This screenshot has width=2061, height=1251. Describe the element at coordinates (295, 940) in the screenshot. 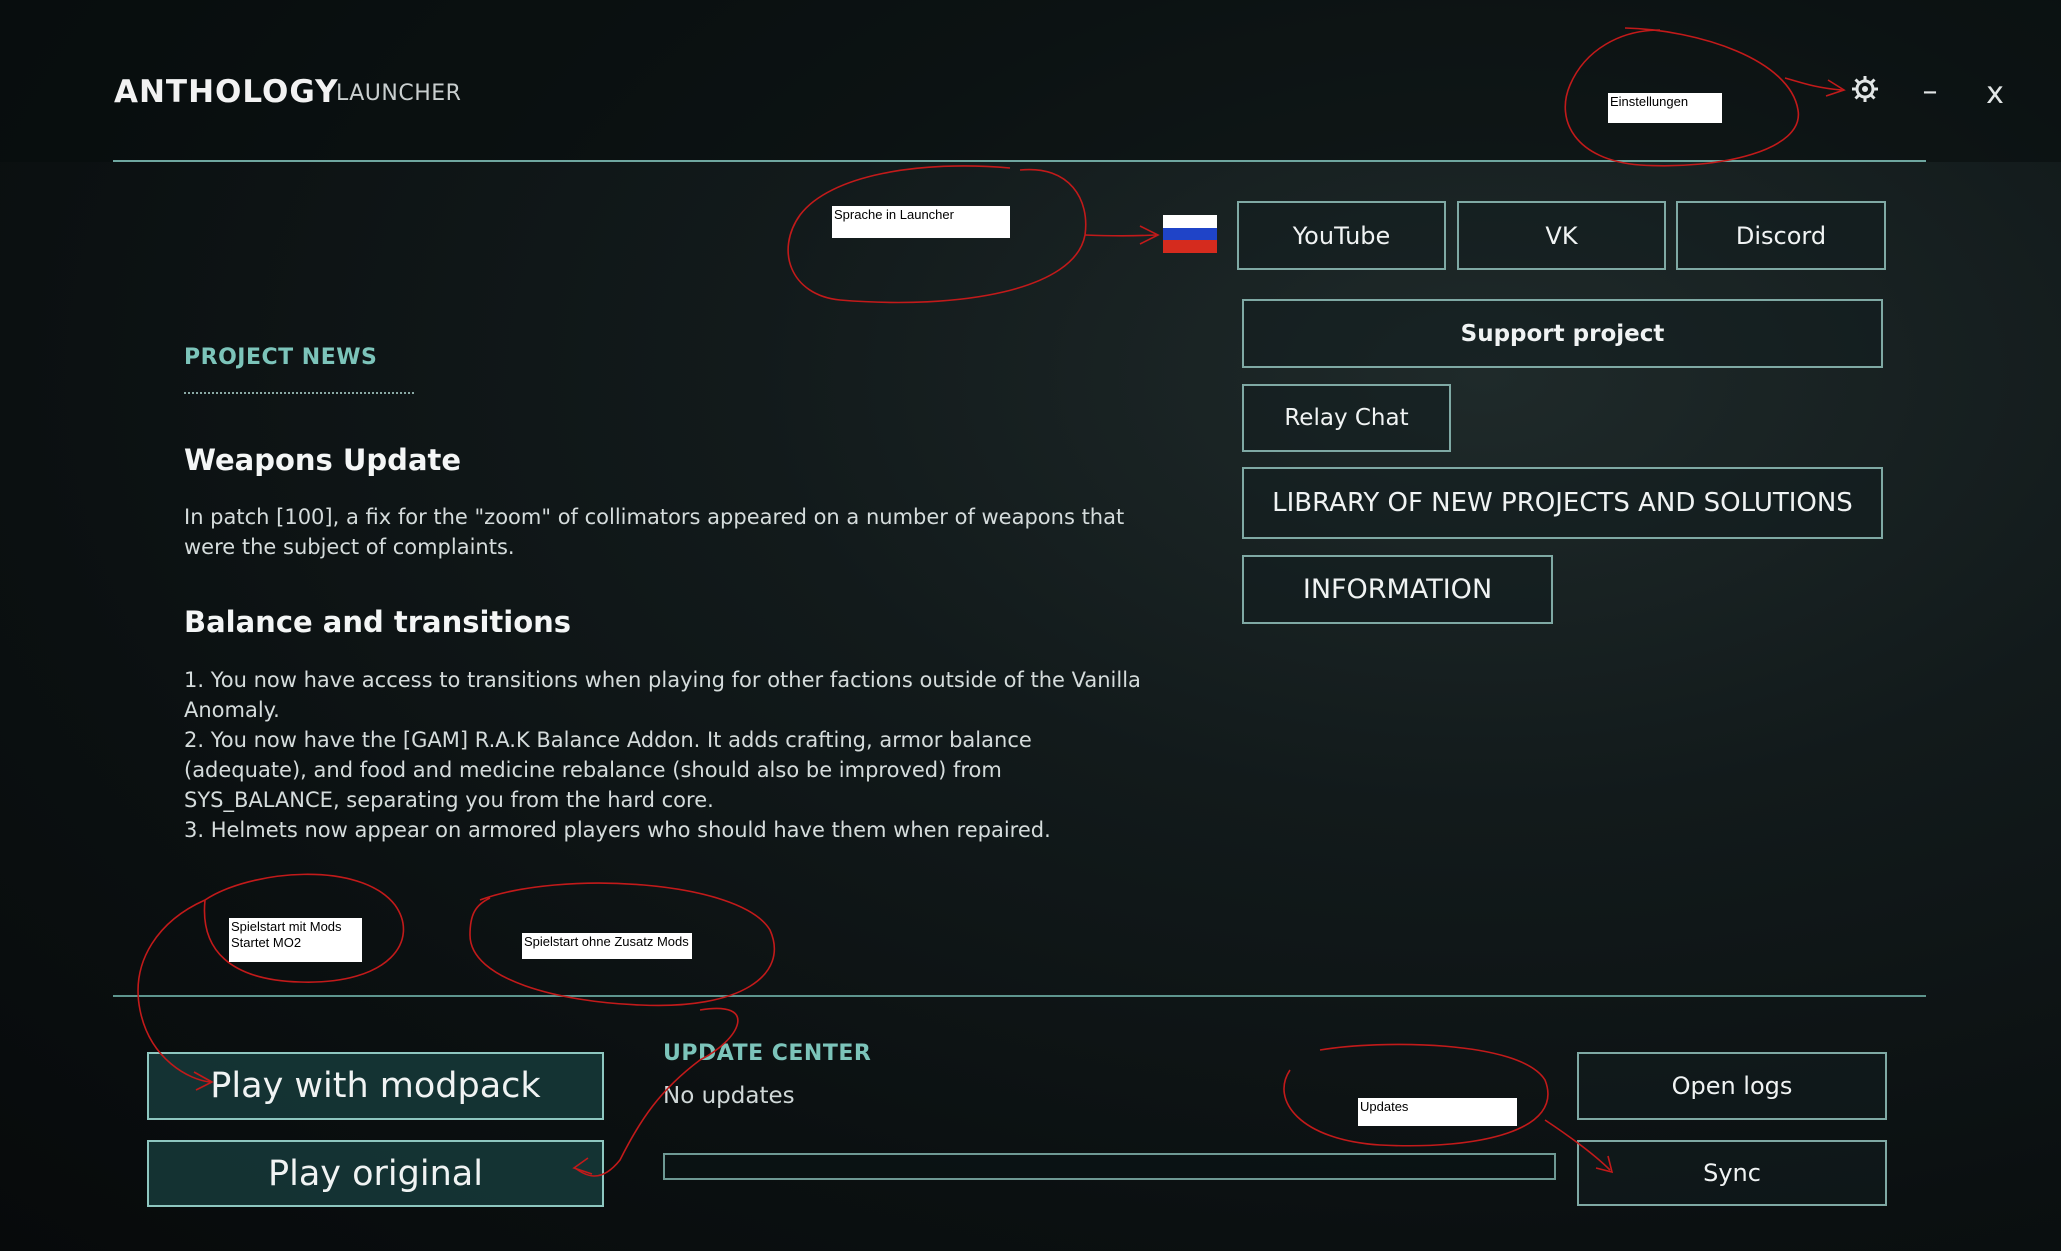

I see `annotation-play-mods-label: Spielstart mit Mods Startet MO2` at that location.